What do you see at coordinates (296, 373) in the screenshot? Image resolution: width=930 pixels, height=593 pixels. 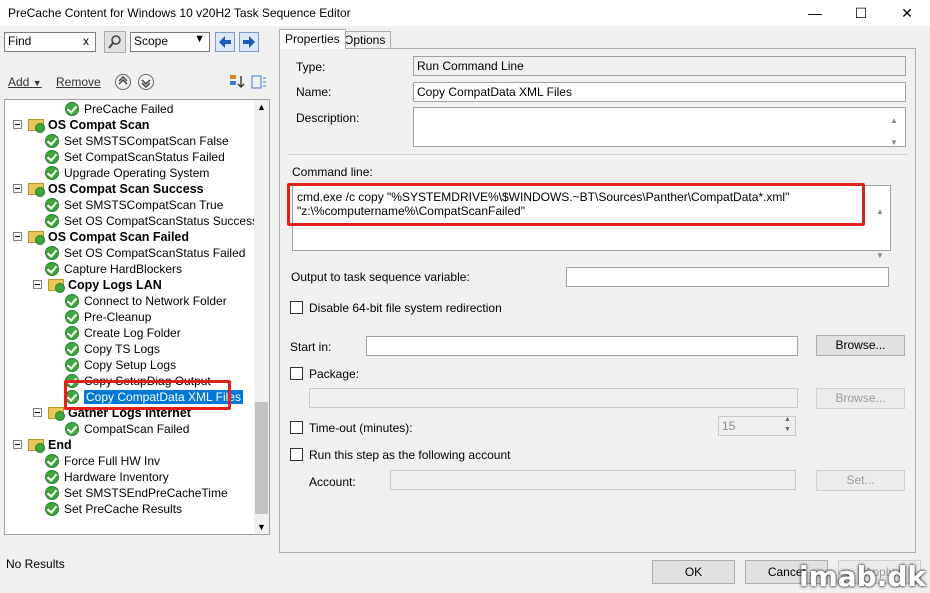 I see `package-checkbox` at bounding box center [296, 373].